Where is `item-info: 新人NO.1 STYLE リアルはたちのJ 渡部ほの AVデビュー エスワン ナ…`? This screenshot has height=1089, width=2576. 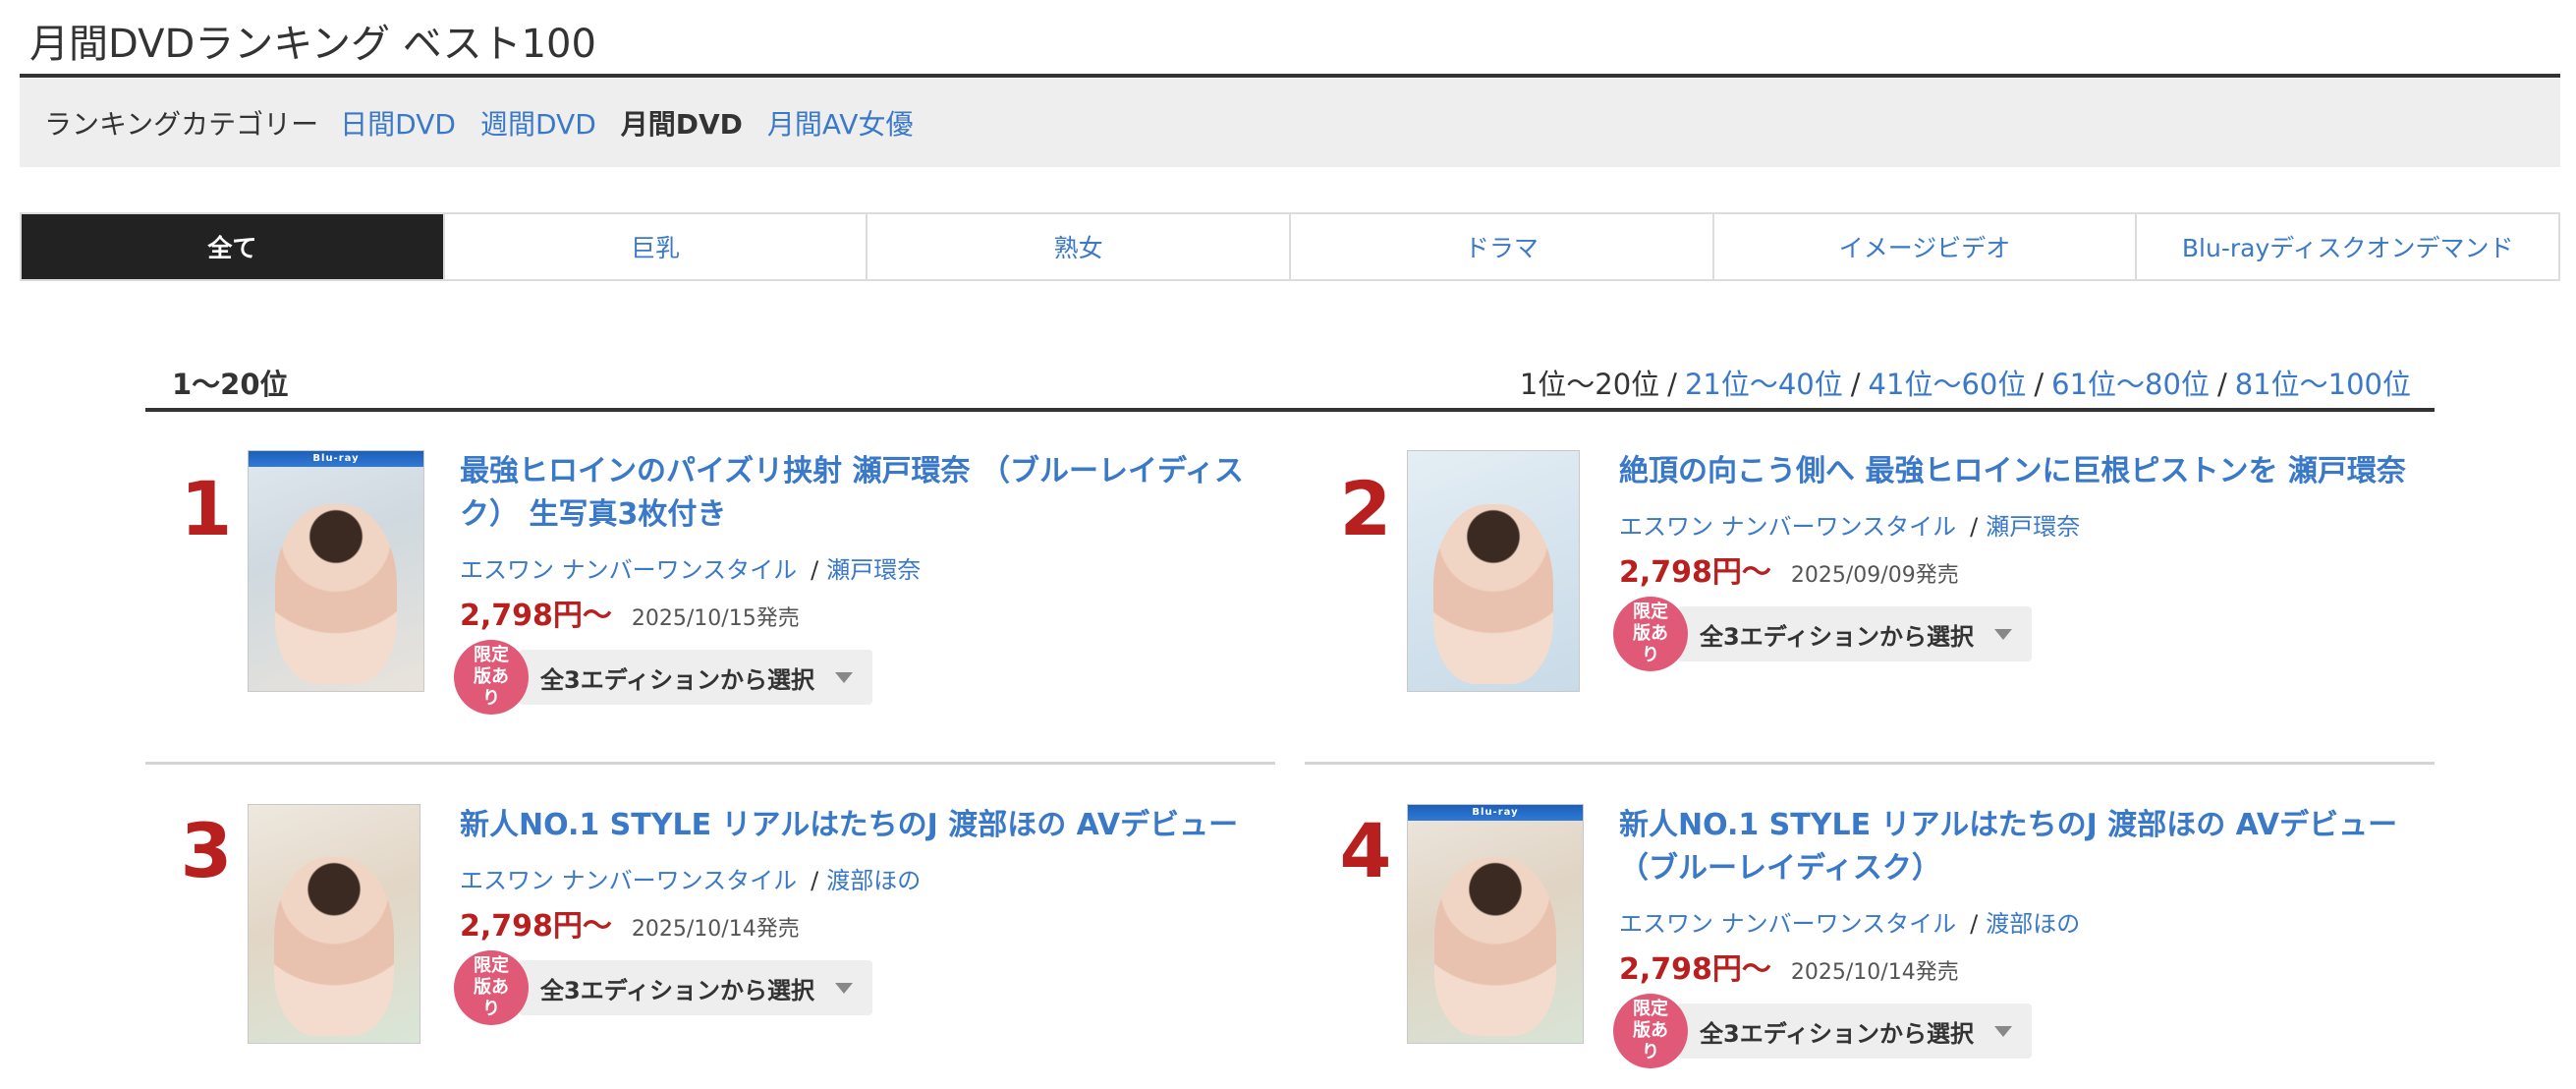
item-info: 新人NO.1 STYLE リアルはたちのJ 渡部ほの AVデビュー エスワン ナ… is located at coordinates (859, 914).